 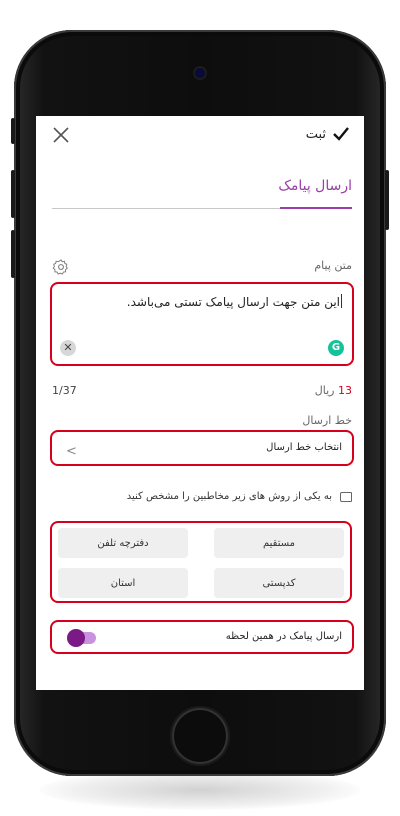 What do you see at coordinates (328, 134) in the screenshot?
I see `save-button: ثبت` at bounding box center [328, 134].